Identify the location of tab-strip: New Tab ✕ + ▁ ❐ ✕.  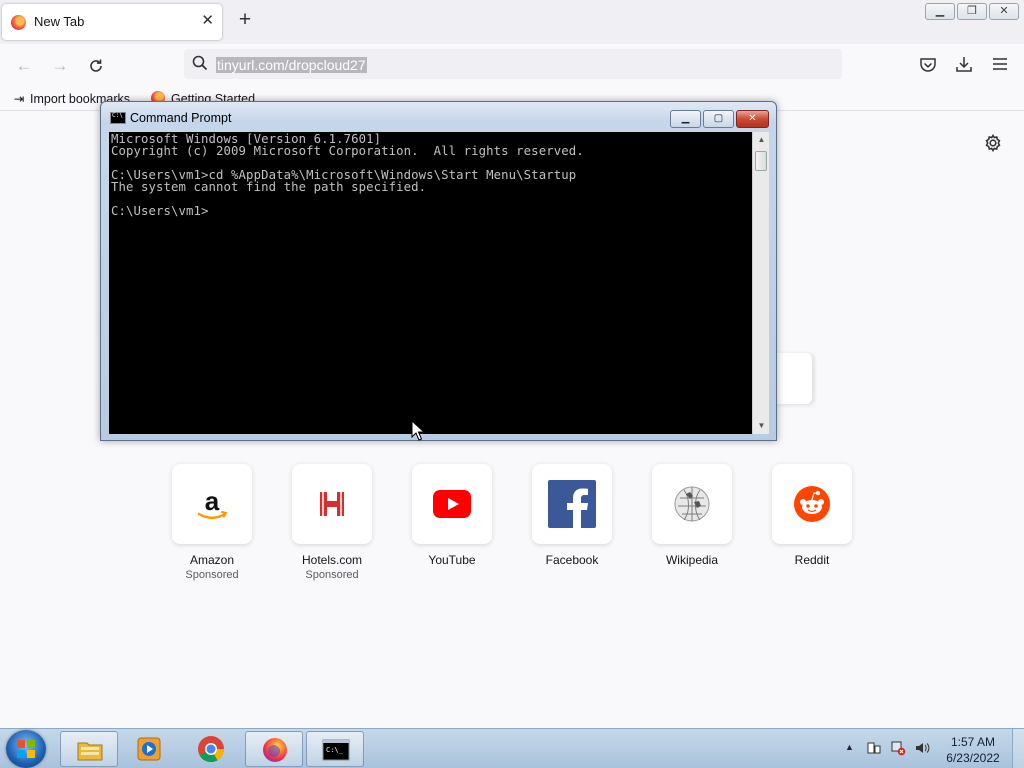
(512, 22).